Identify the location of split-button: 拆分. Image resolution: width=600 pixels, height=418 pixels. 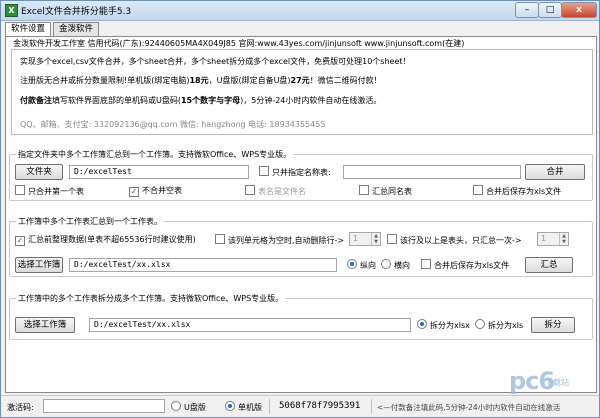
(553, 325).